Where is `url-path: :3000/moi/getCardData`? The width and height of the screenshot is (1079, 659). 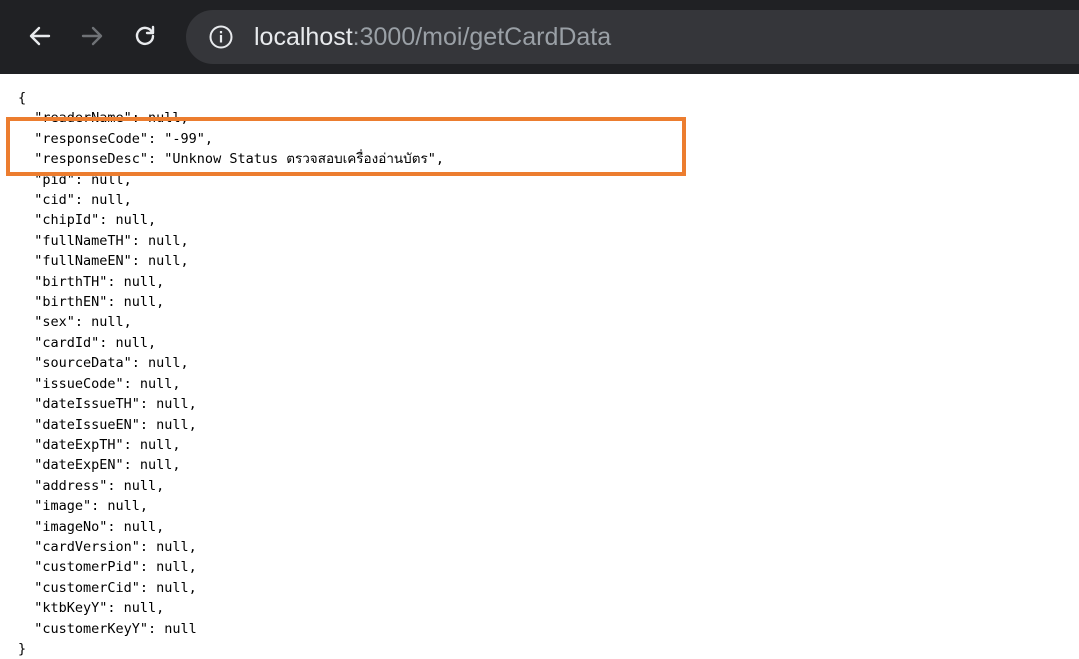 url-path: :3000/moi/getCardData is located at coordinates (482, 37).